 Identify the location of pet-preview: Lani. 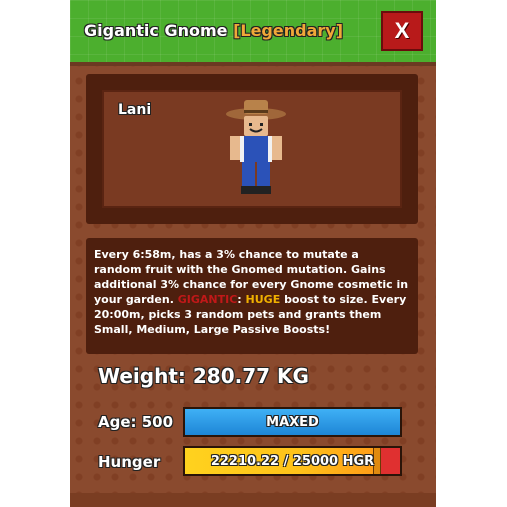
(252, 149).